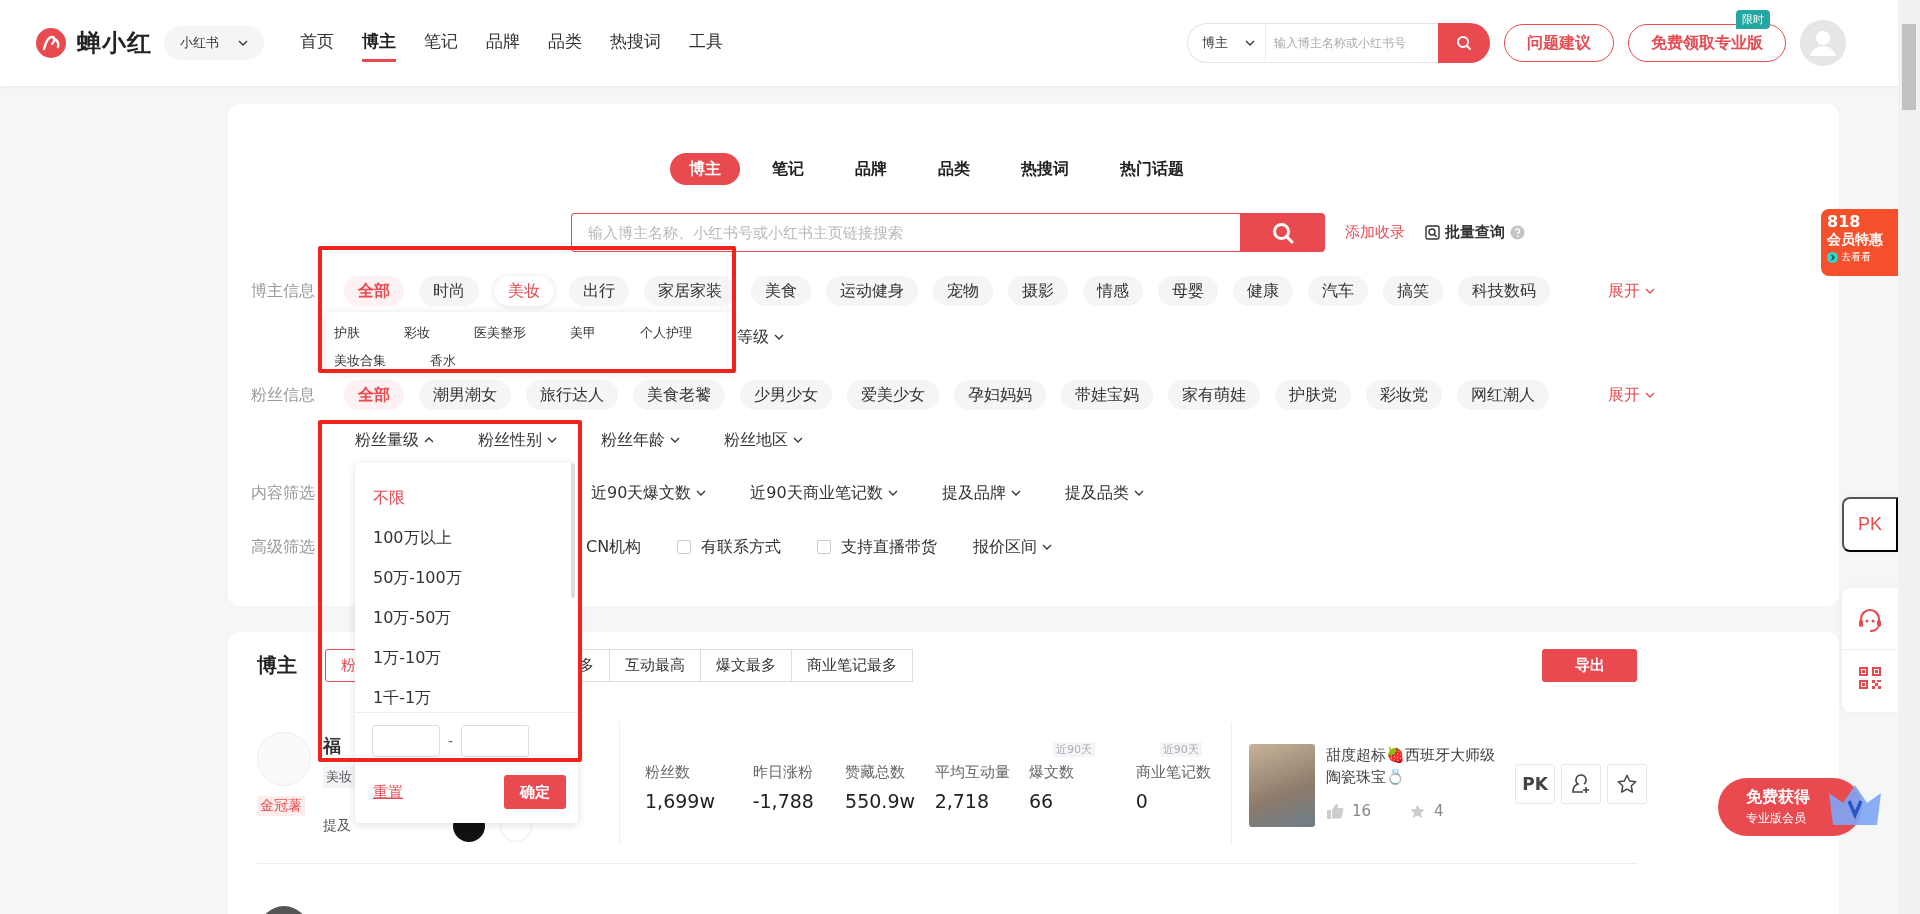 The image size is (1920, 914). I want to click on menu-item: 美妆合集, so click(360, 361).